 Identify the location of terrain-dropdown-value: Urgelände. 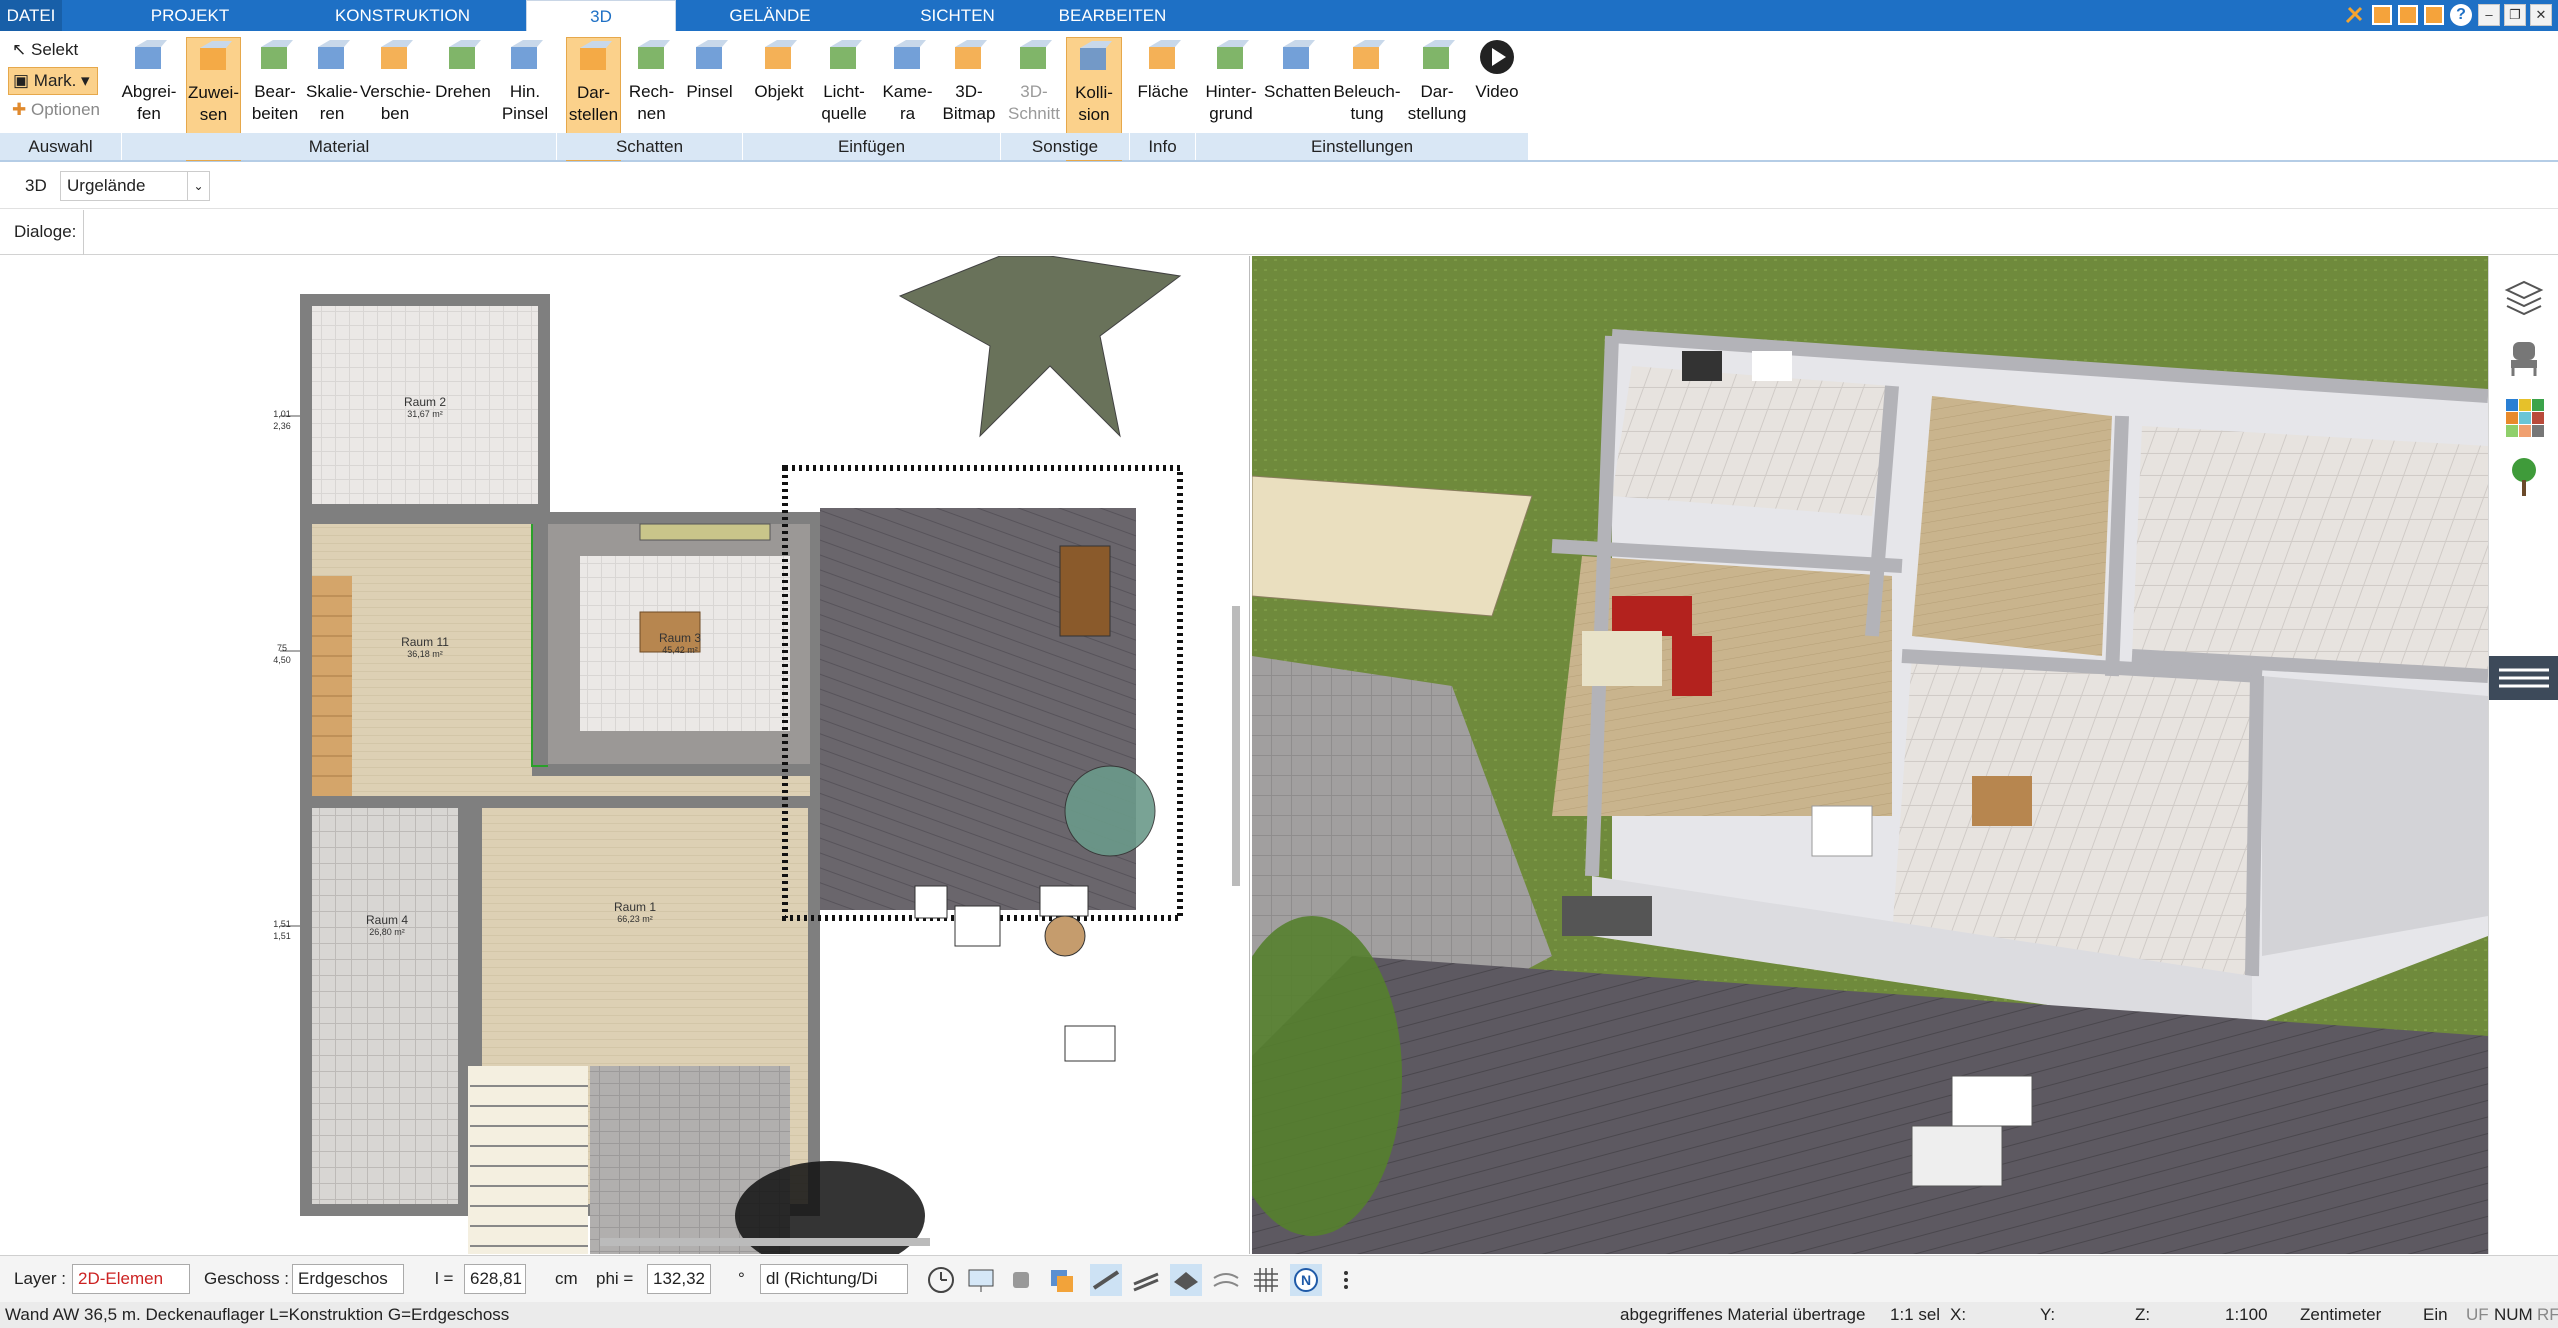
(106, 185).